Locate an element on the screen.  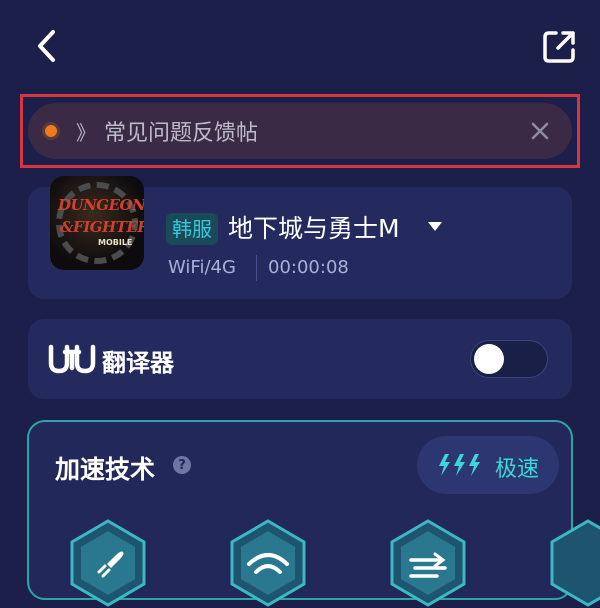
game-logo: DUNGEON &FIGHTER MOBILE is located at coordinates (97, 223).